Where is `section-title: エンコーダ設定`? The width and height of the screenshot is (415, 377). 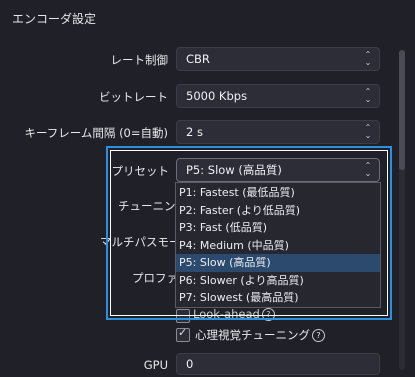 section-title: エンコーダ設定 is located at coordinates (54, 19).